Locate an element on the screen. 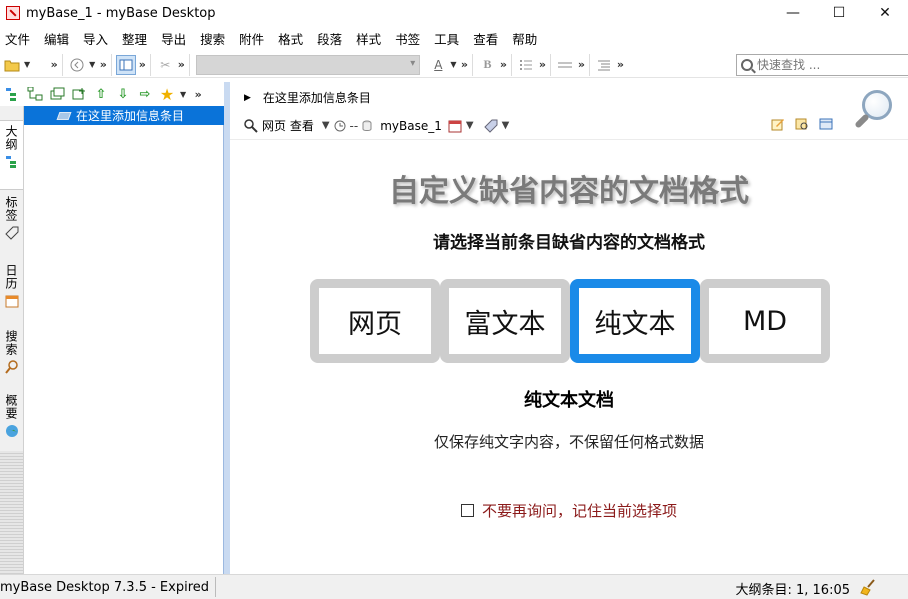 The width and height of the screenshot is (908, 599). menu-edit: 编辑 is located at coordinates (59, 38).